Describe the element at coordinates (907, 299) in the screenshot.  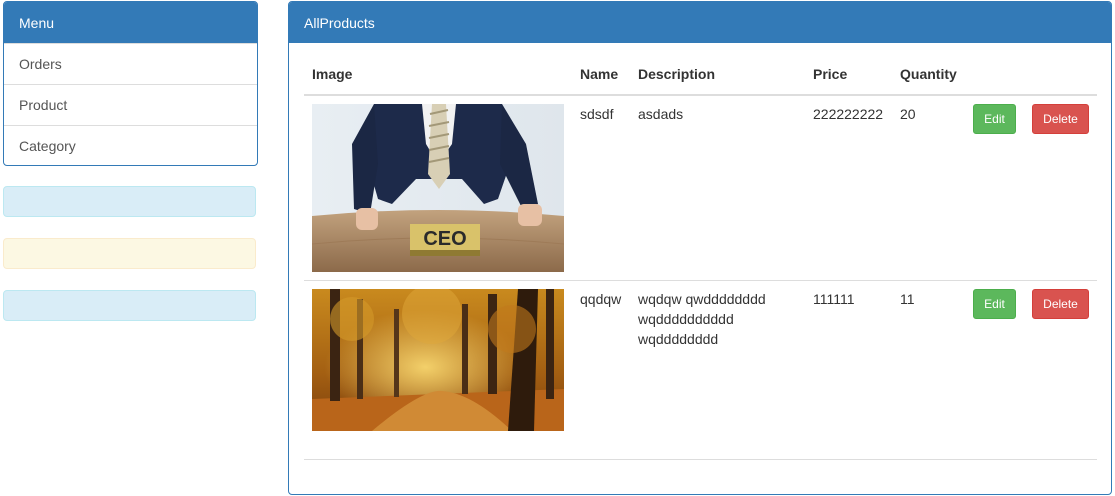
I see `product-quantity: 11` at that location.